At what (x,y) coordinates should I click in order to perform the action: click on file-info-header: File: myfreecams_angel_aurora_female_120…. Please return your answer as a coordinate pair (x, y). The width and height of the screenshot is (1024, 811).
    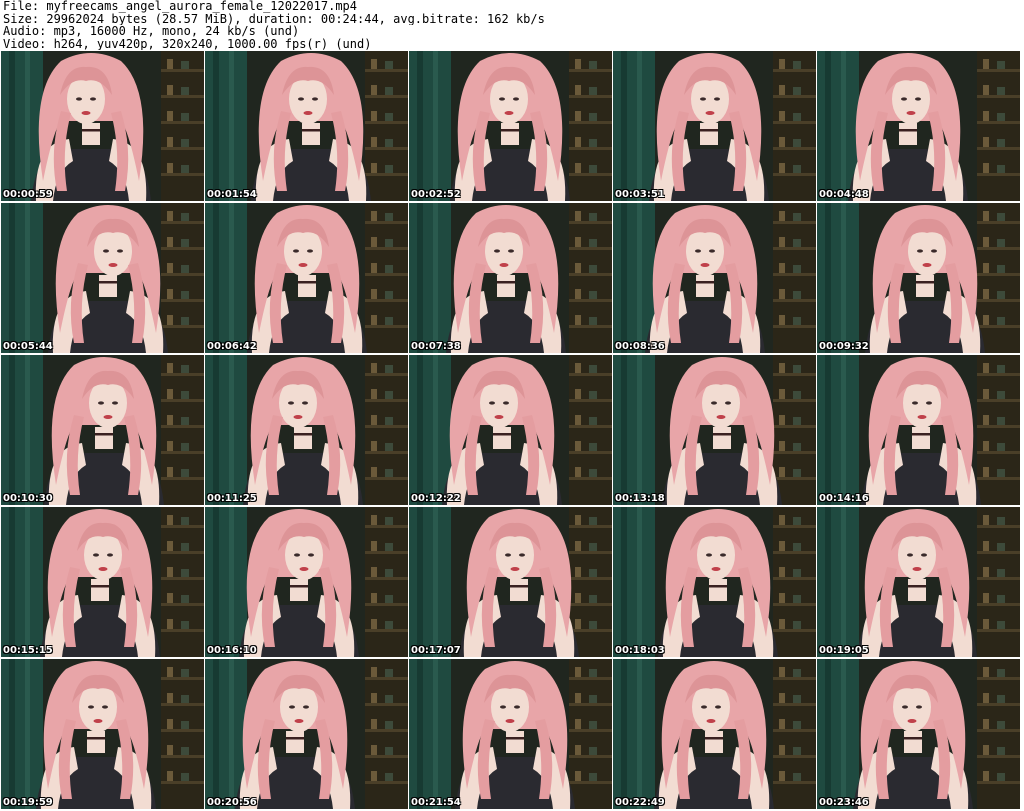
    Looking at the image, I should click on (512, 25).